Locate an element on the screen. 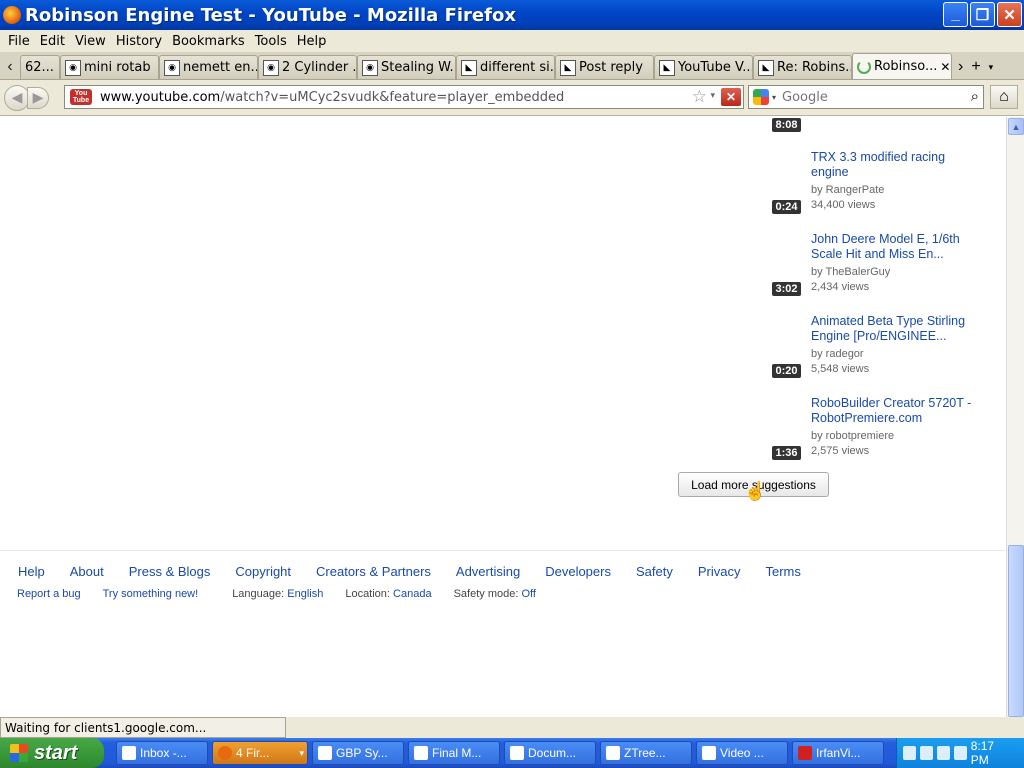 The height and width of the screenshot is (768, 1024). search-input is located at coordinates (867, 97).